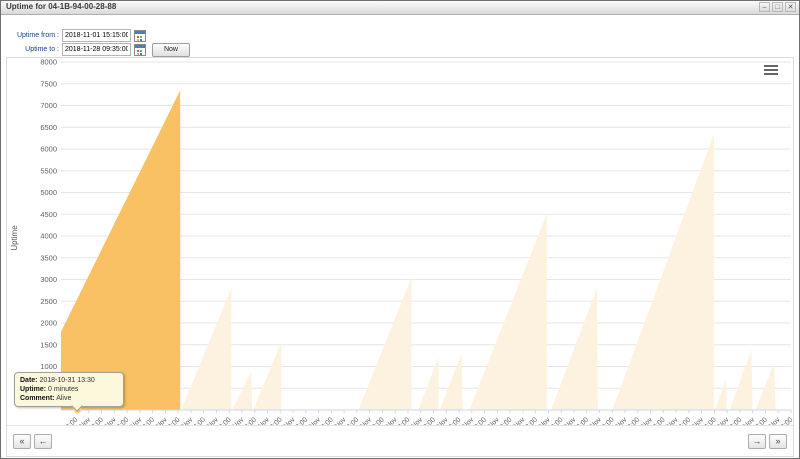 The width and height of the screenshot is (800, 459). What do you see at coordinates (48, 214) in the screenshot?
I see `svg-text: 4500` at bounding box center [48, 214].